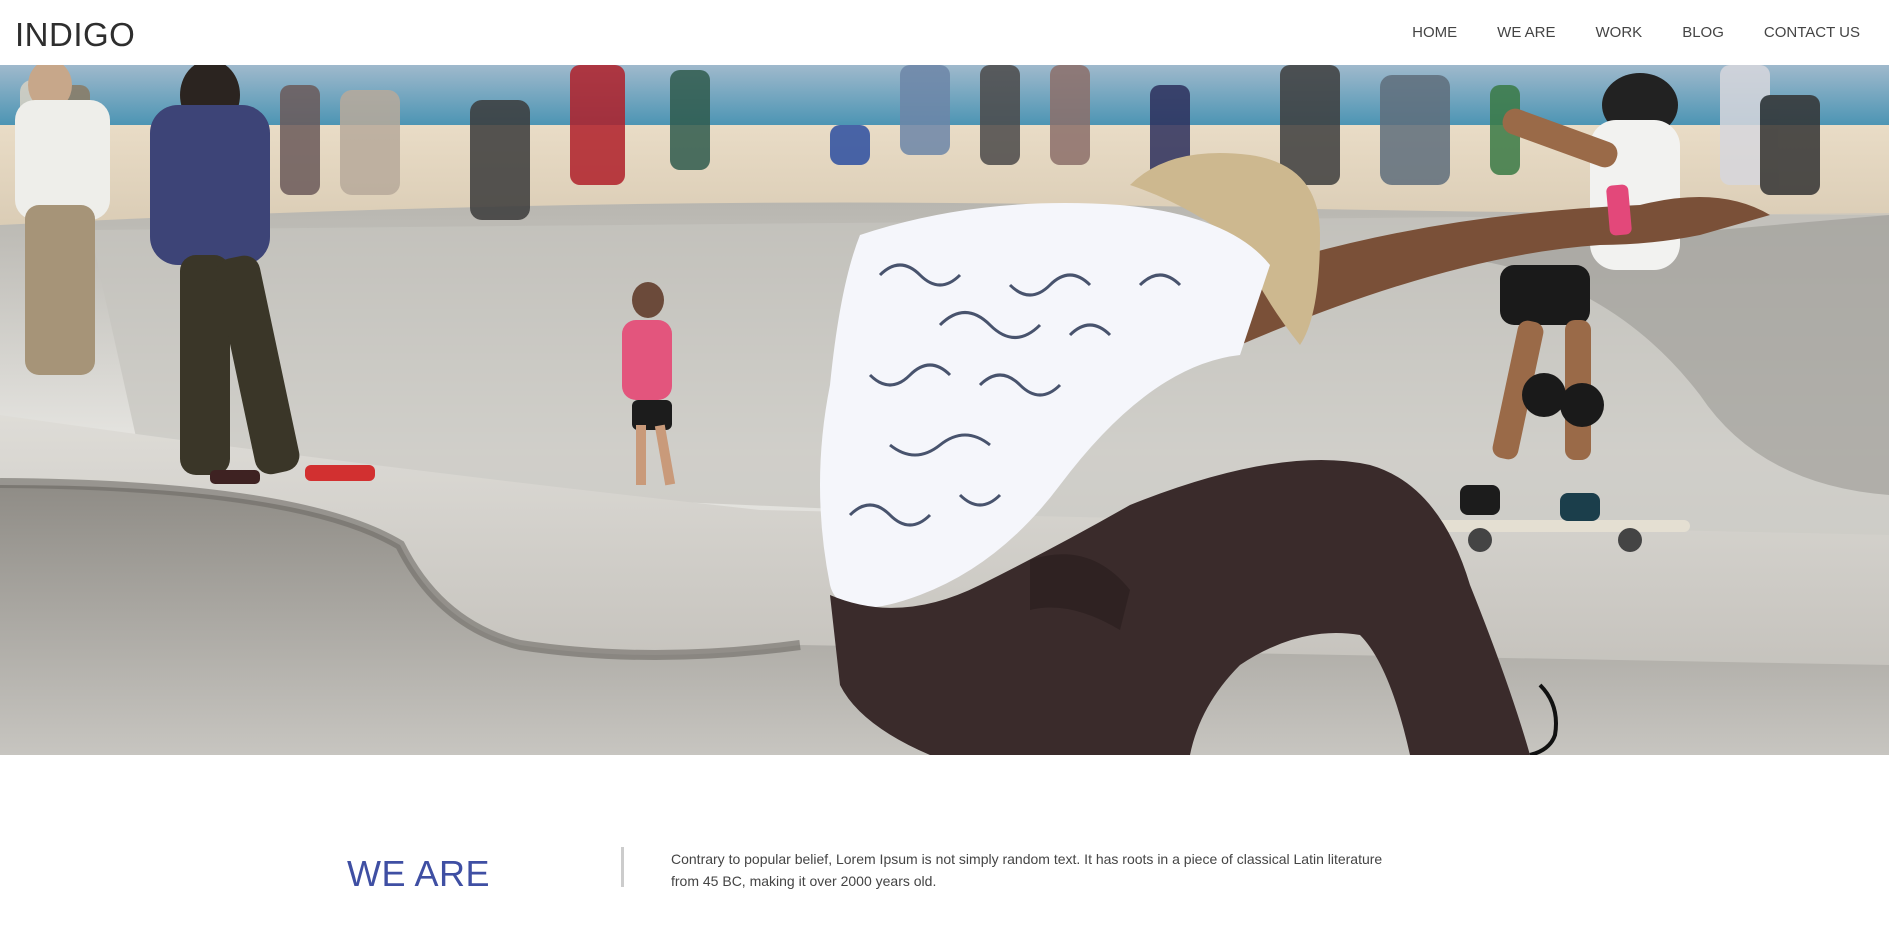 Image resolution: width=1889 pixels, height=931 pixels. I want to click on main-nav: HOME WE ARE WORK BLOG CONTACT US, so click(1626, 32).